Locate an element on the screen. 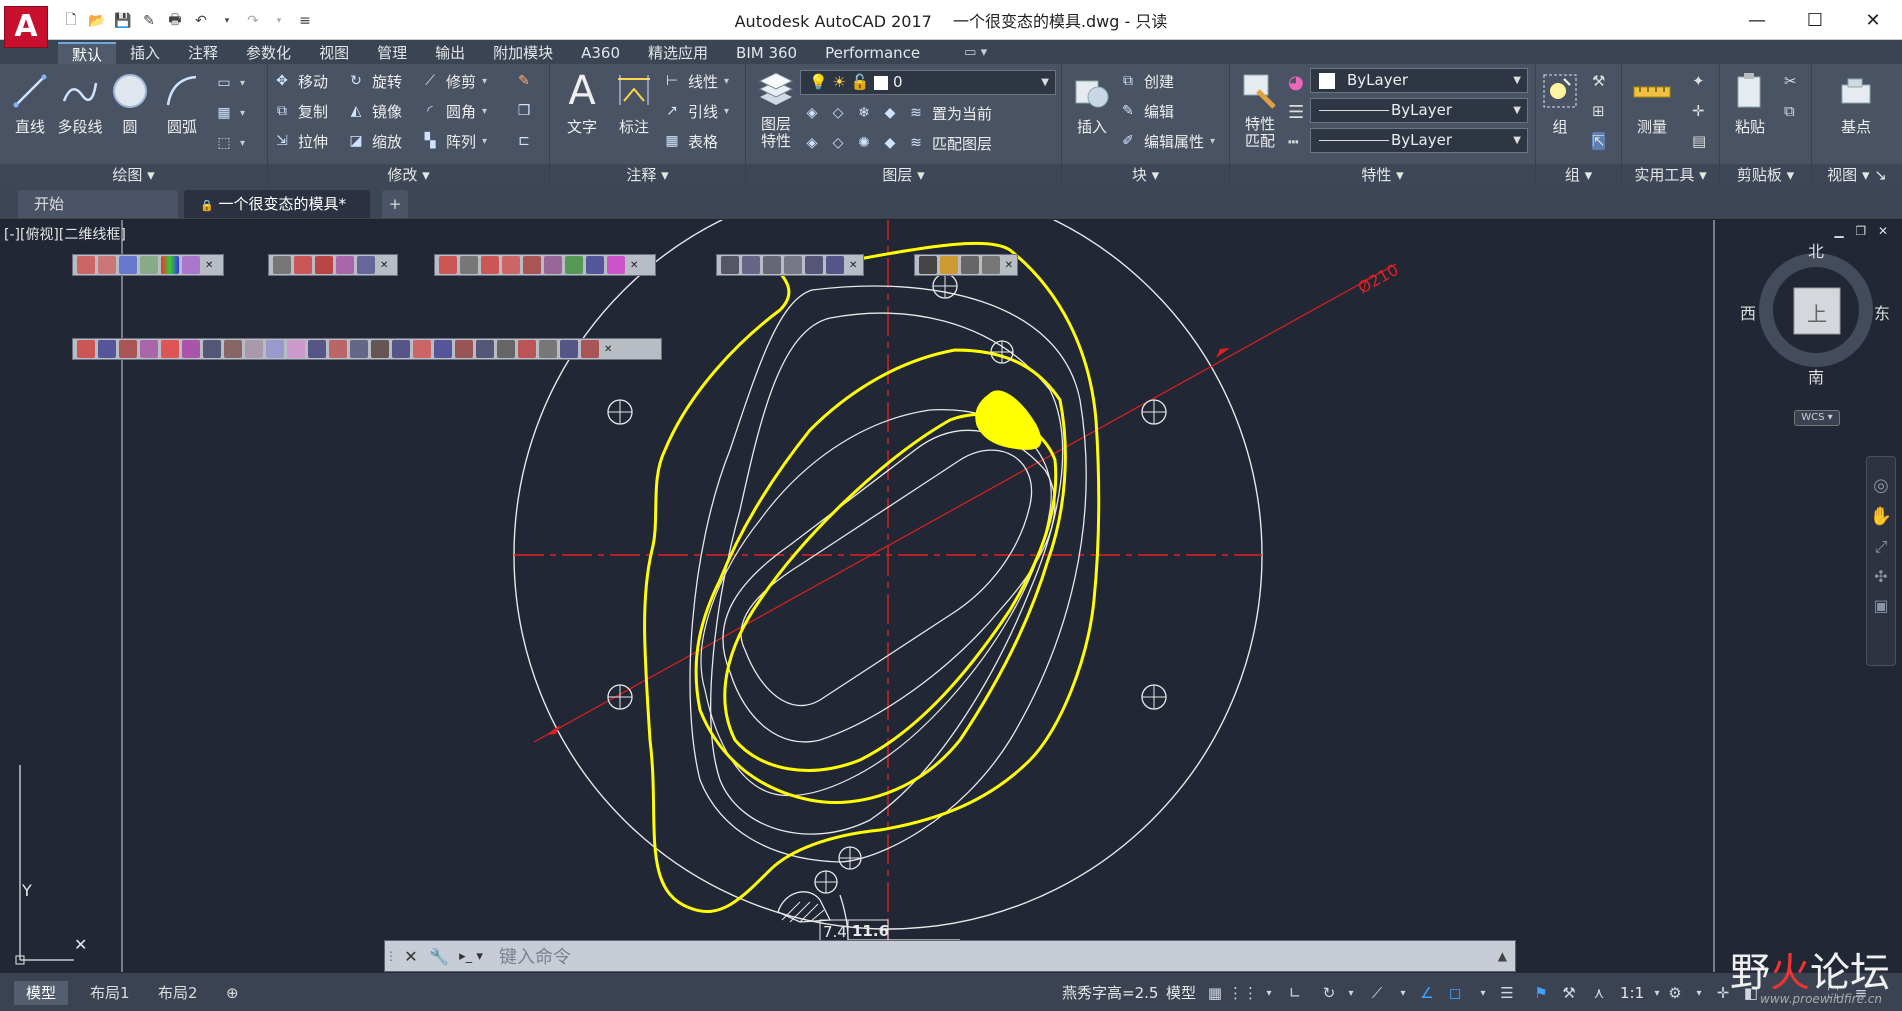 Image resolution: width=1902 pixels, height=1011 pixels. floating-toolbar-6: ✕ is located at coordinates (367, 349).